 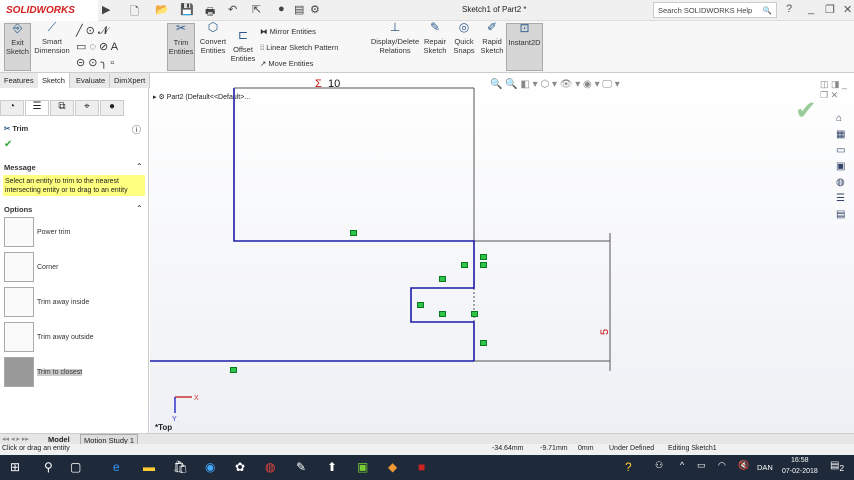 I want to click on app-icon: ◉, so click(x=210, y=467).